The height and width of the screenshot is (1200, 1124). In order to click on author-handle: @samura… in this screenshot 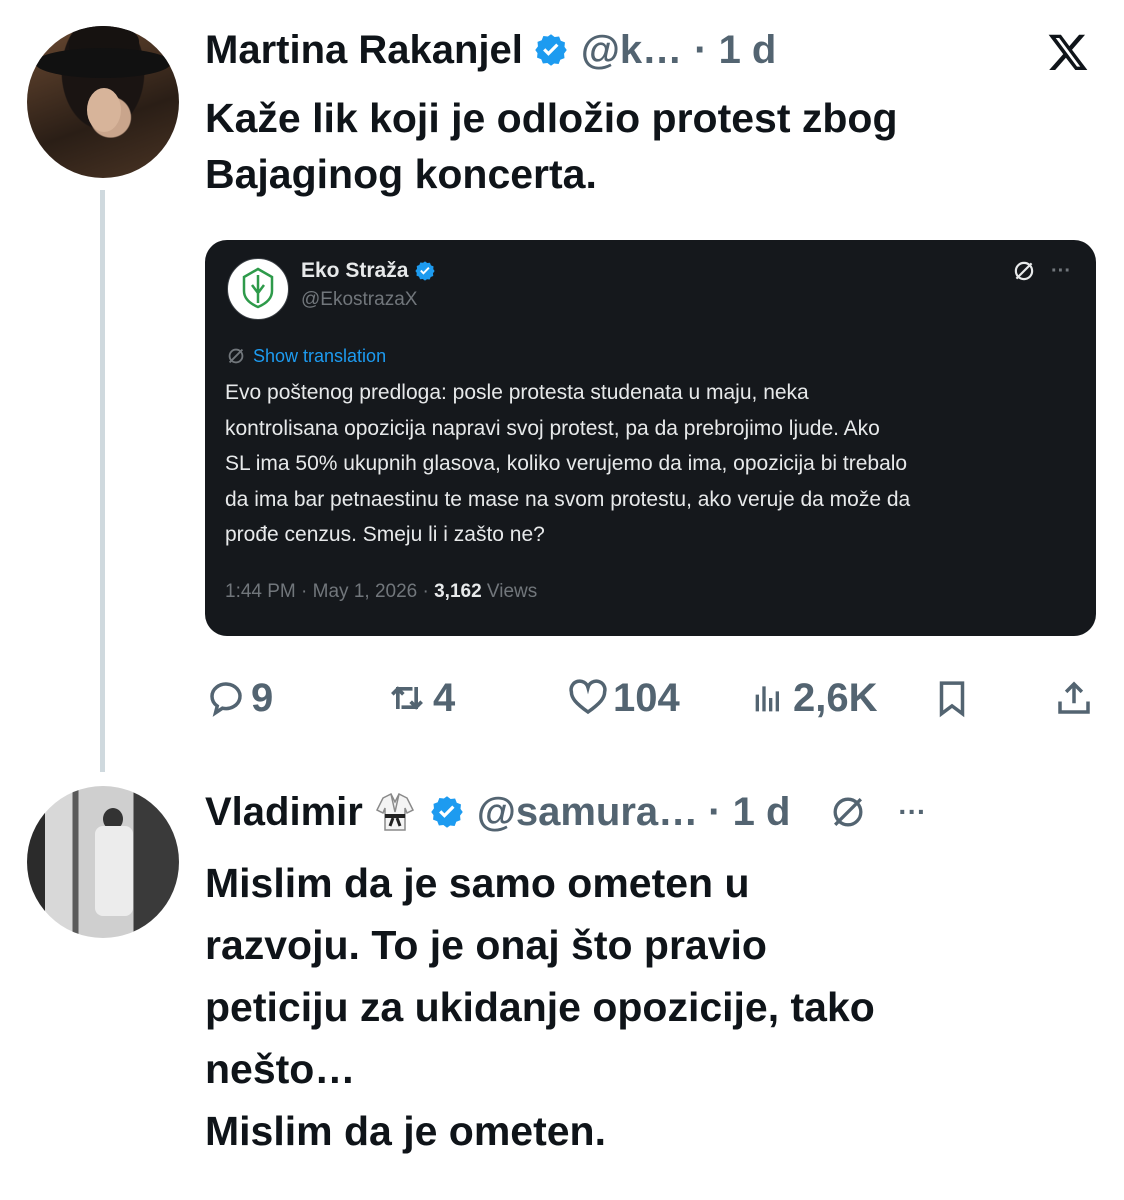, I will do `click(587, 812)`.